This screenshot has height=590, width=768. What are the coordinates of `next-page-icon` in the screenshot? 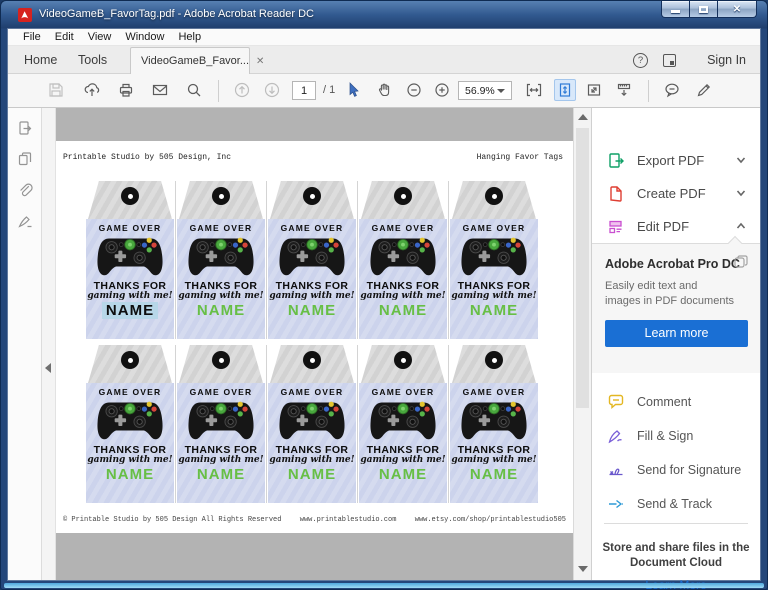 It's located at (272, 90).